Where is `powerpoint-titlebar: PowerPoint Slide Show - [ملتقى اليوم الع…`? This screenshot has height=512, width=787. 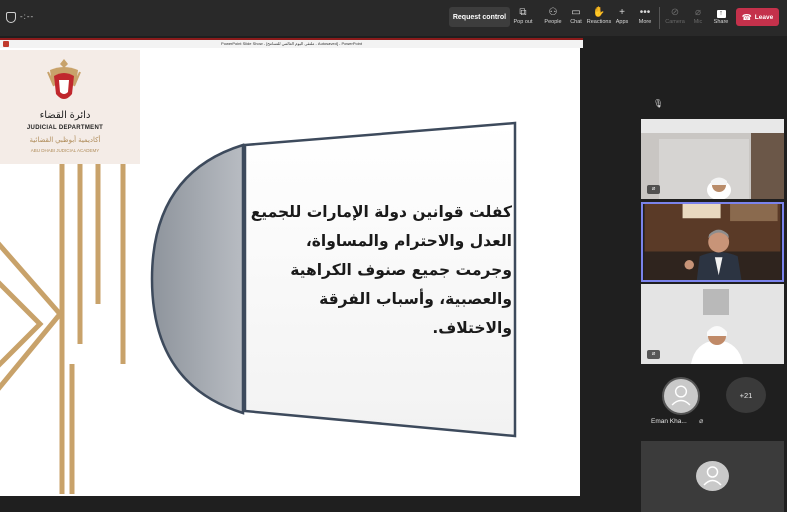
powerpoint-titlebar: PowerPoint Slide Show - [ملتقى اليوم الع… is located at coordinates (291, 44).